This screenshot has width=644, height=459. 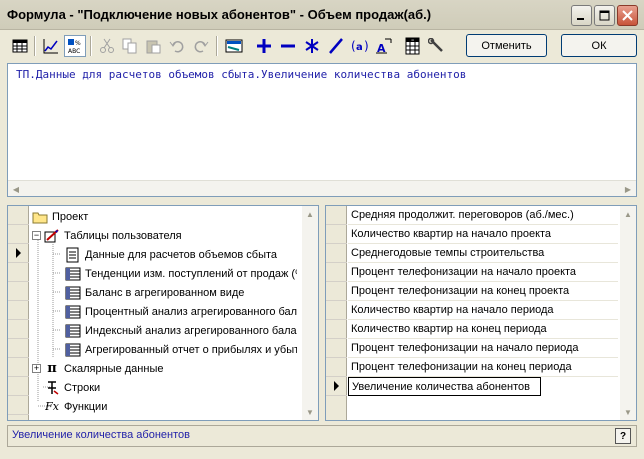 I want to click on status-text: Увеличение количества абонентов, so click(x=101, y=435).